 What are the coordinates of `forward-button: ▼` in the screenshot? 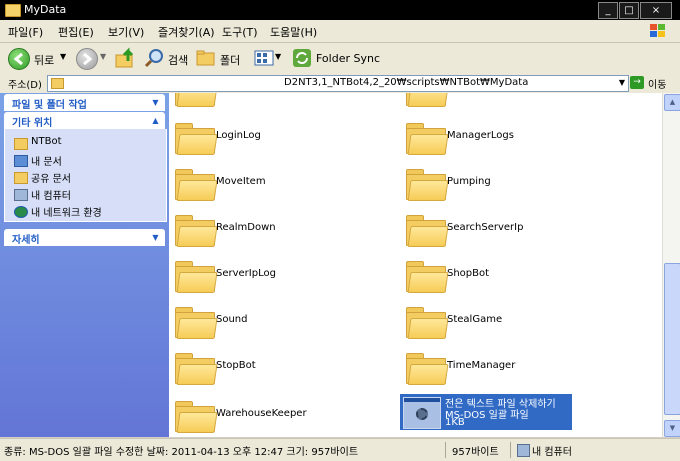 It's located at (92, 58).